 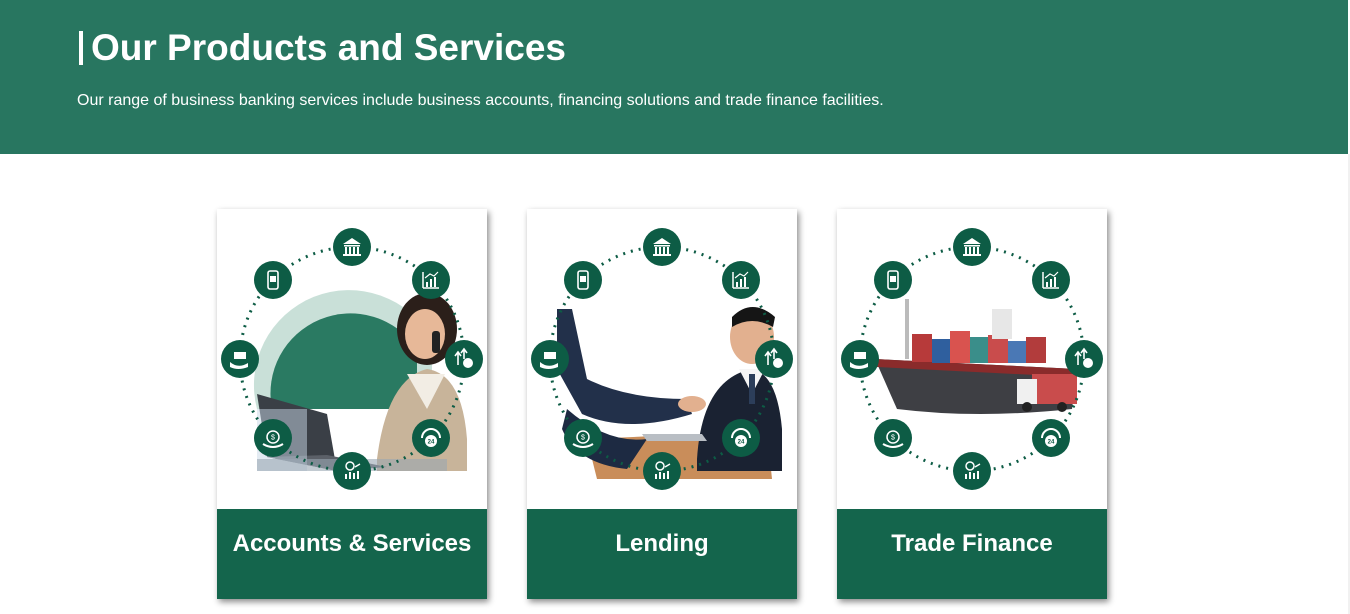 I want to click on title-accent-bar, so click(x=81, y=48).